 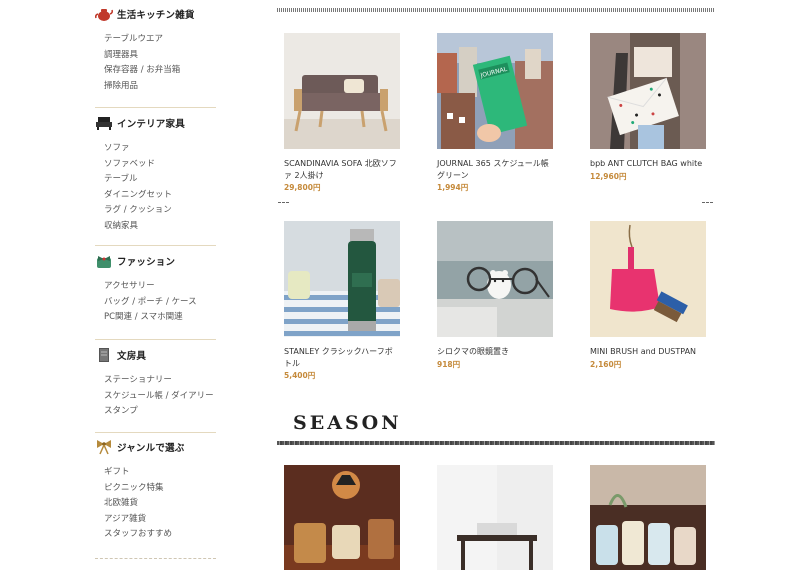 I want to click on category-link: スケジュール帳 / ダイアリー, so click(x=159, y=397).